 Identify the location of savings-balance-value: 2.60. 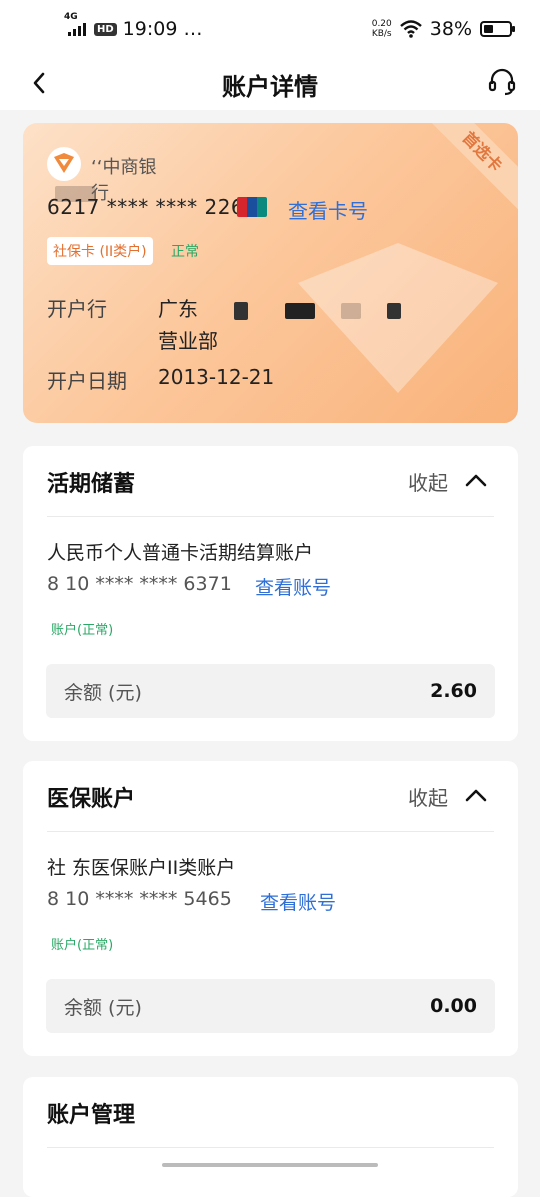
(453, 691).